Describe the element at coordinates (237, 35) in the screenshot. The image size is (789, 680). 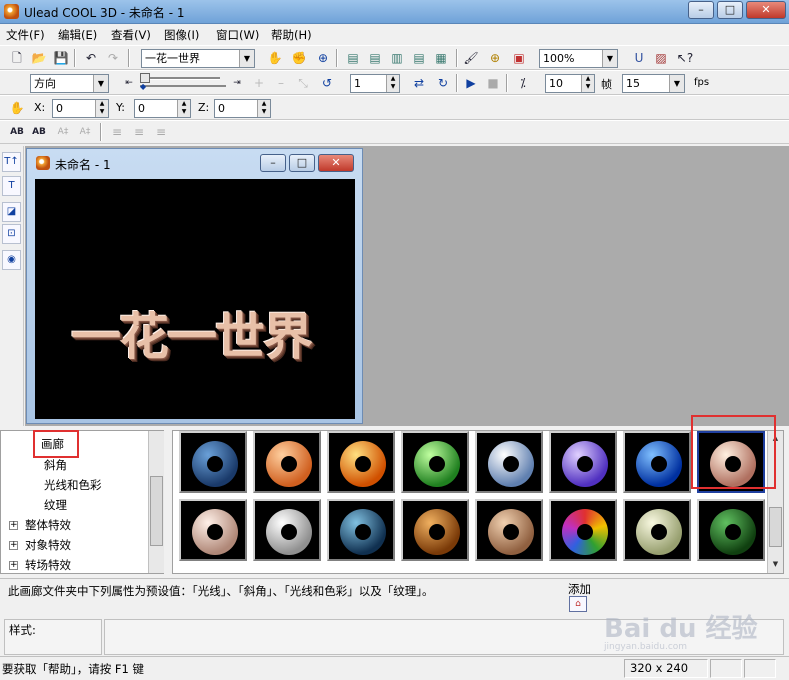
I see `menu-window: 窗口(W)` at that location.